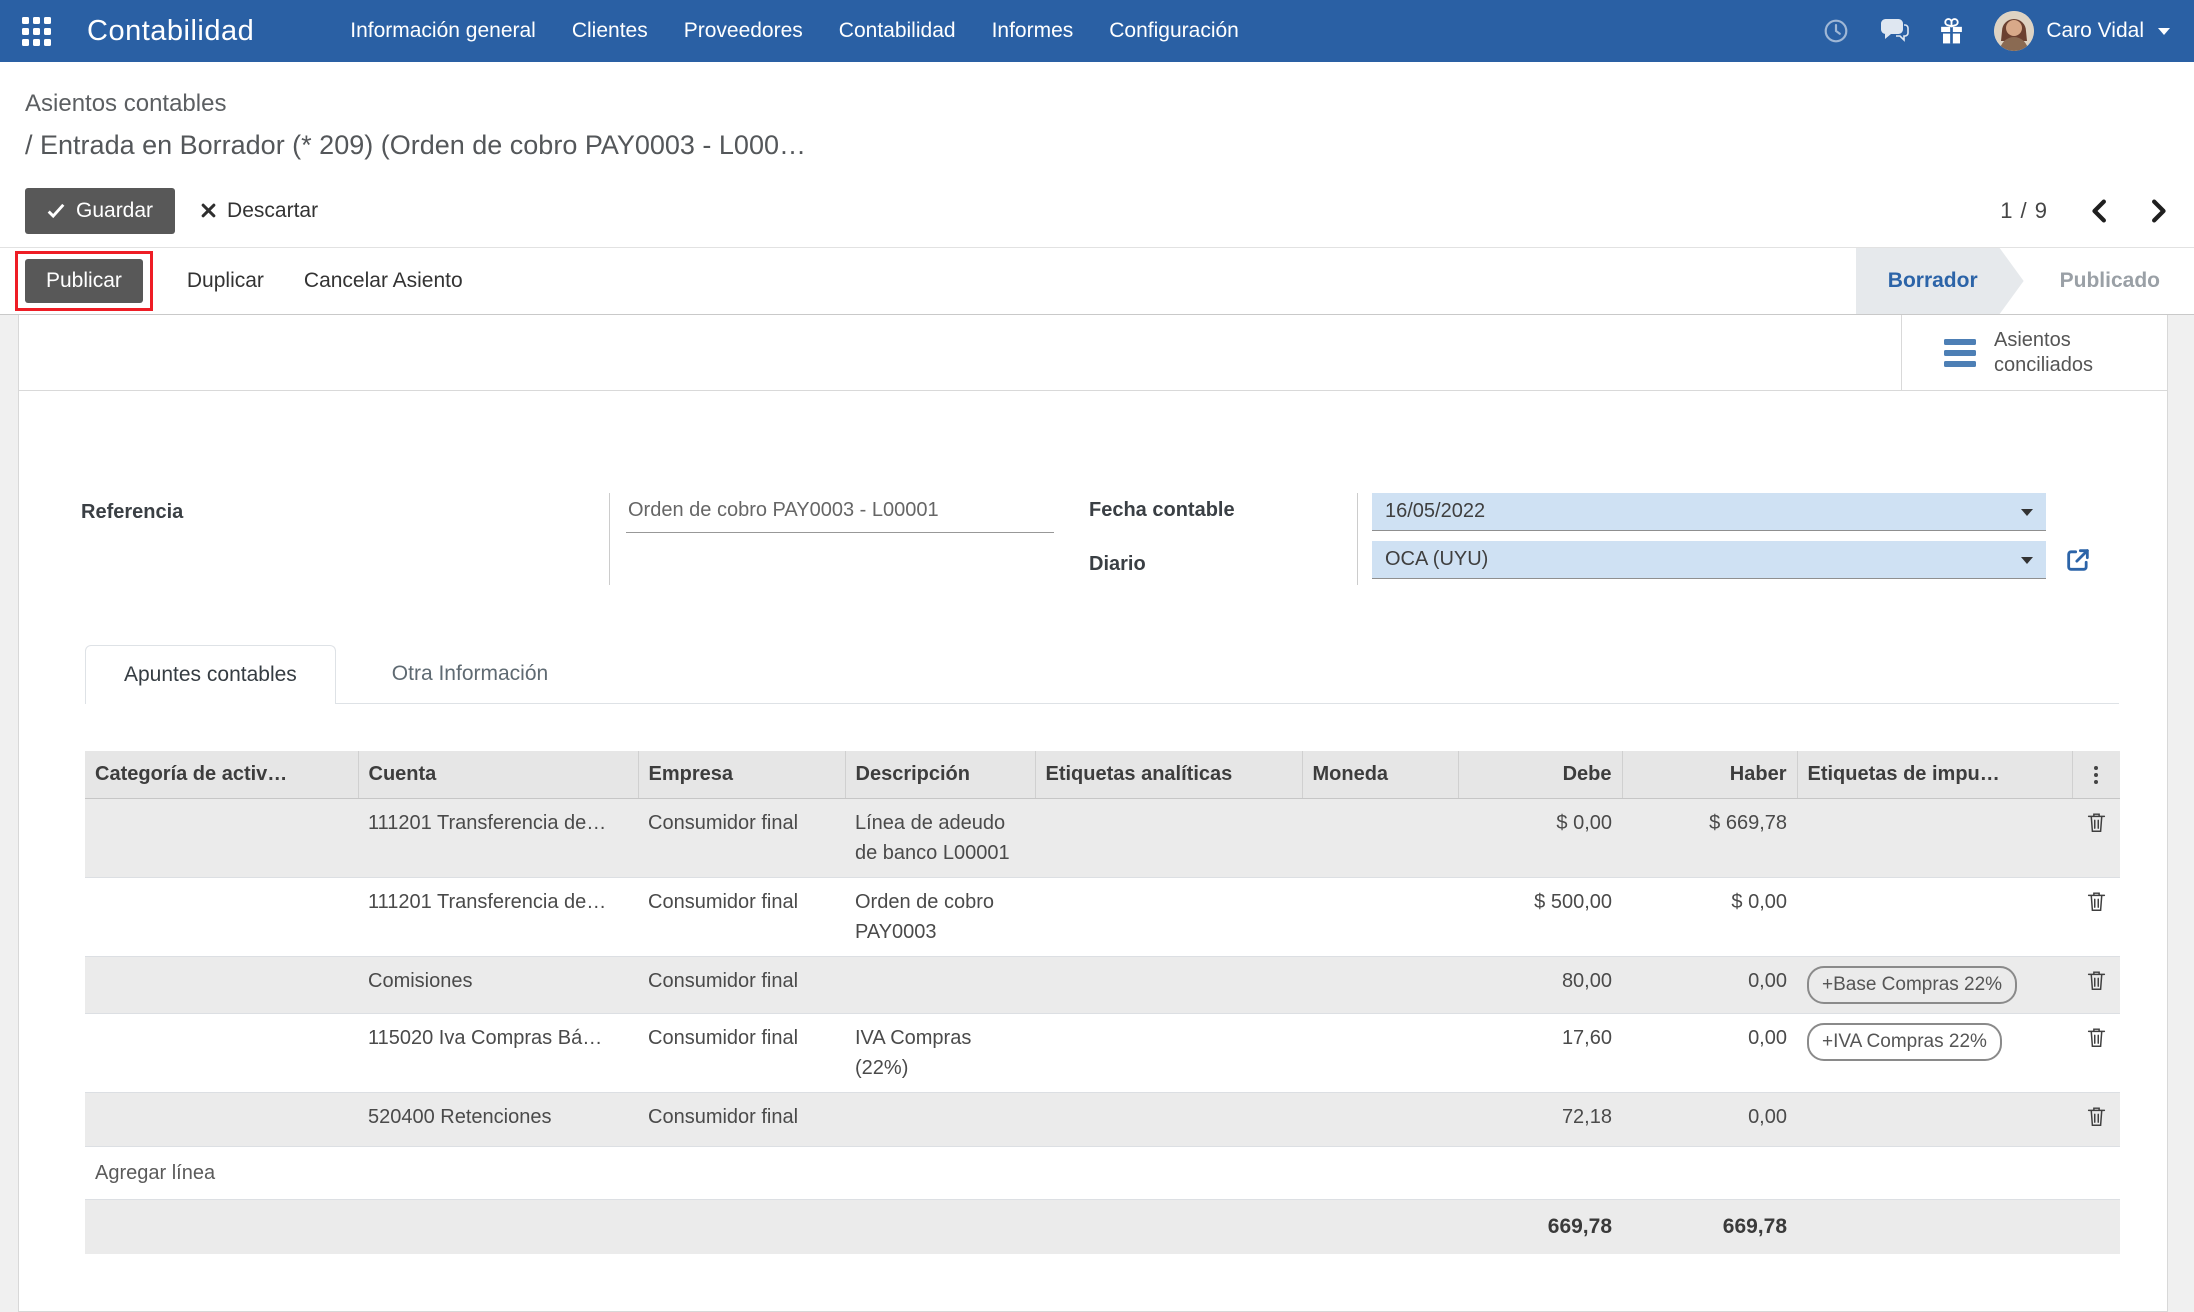 This screenshot has height=1312, width=2194. What do you see at coordinates (1904, 1042) in the screenshot?
I see `tax-tag: +IVA Compras 22%` at bounding box center [1904, 1042].